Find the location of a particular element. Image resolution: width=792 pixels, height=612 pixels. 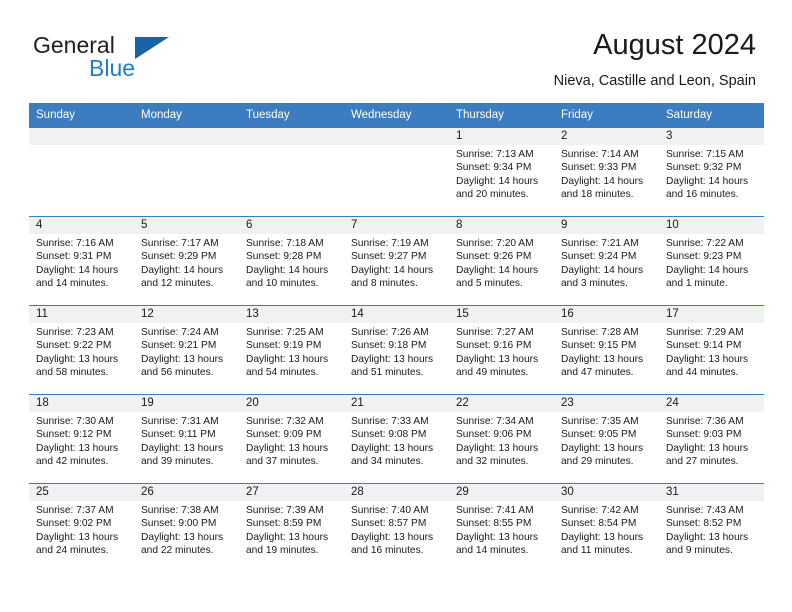

weekday-header-friday: Friday is located at coordinates (606, 115).